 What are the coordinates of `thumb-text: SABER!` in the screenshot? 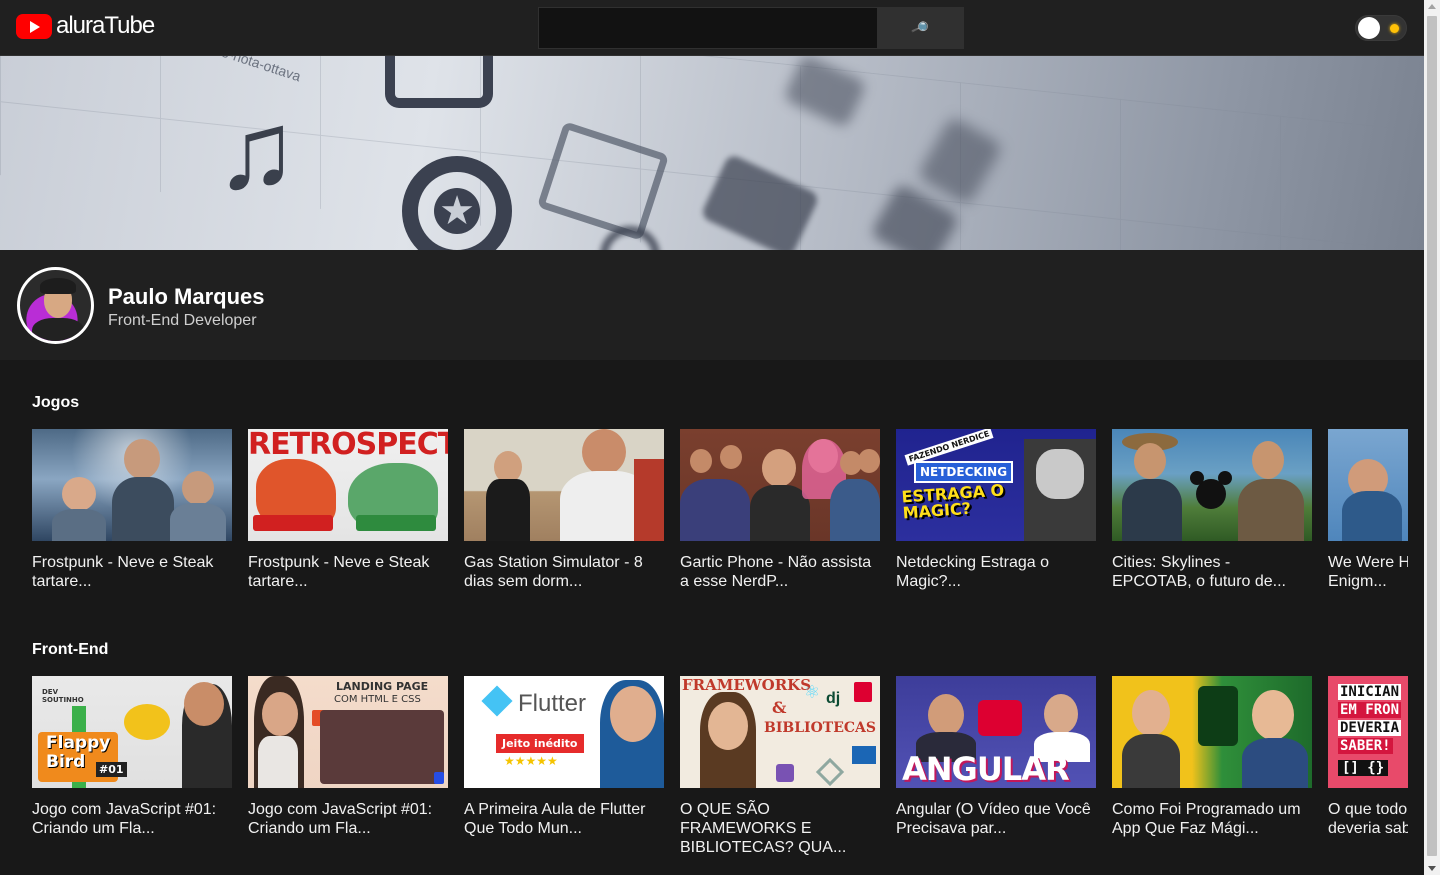 It's located at (1365, 746).